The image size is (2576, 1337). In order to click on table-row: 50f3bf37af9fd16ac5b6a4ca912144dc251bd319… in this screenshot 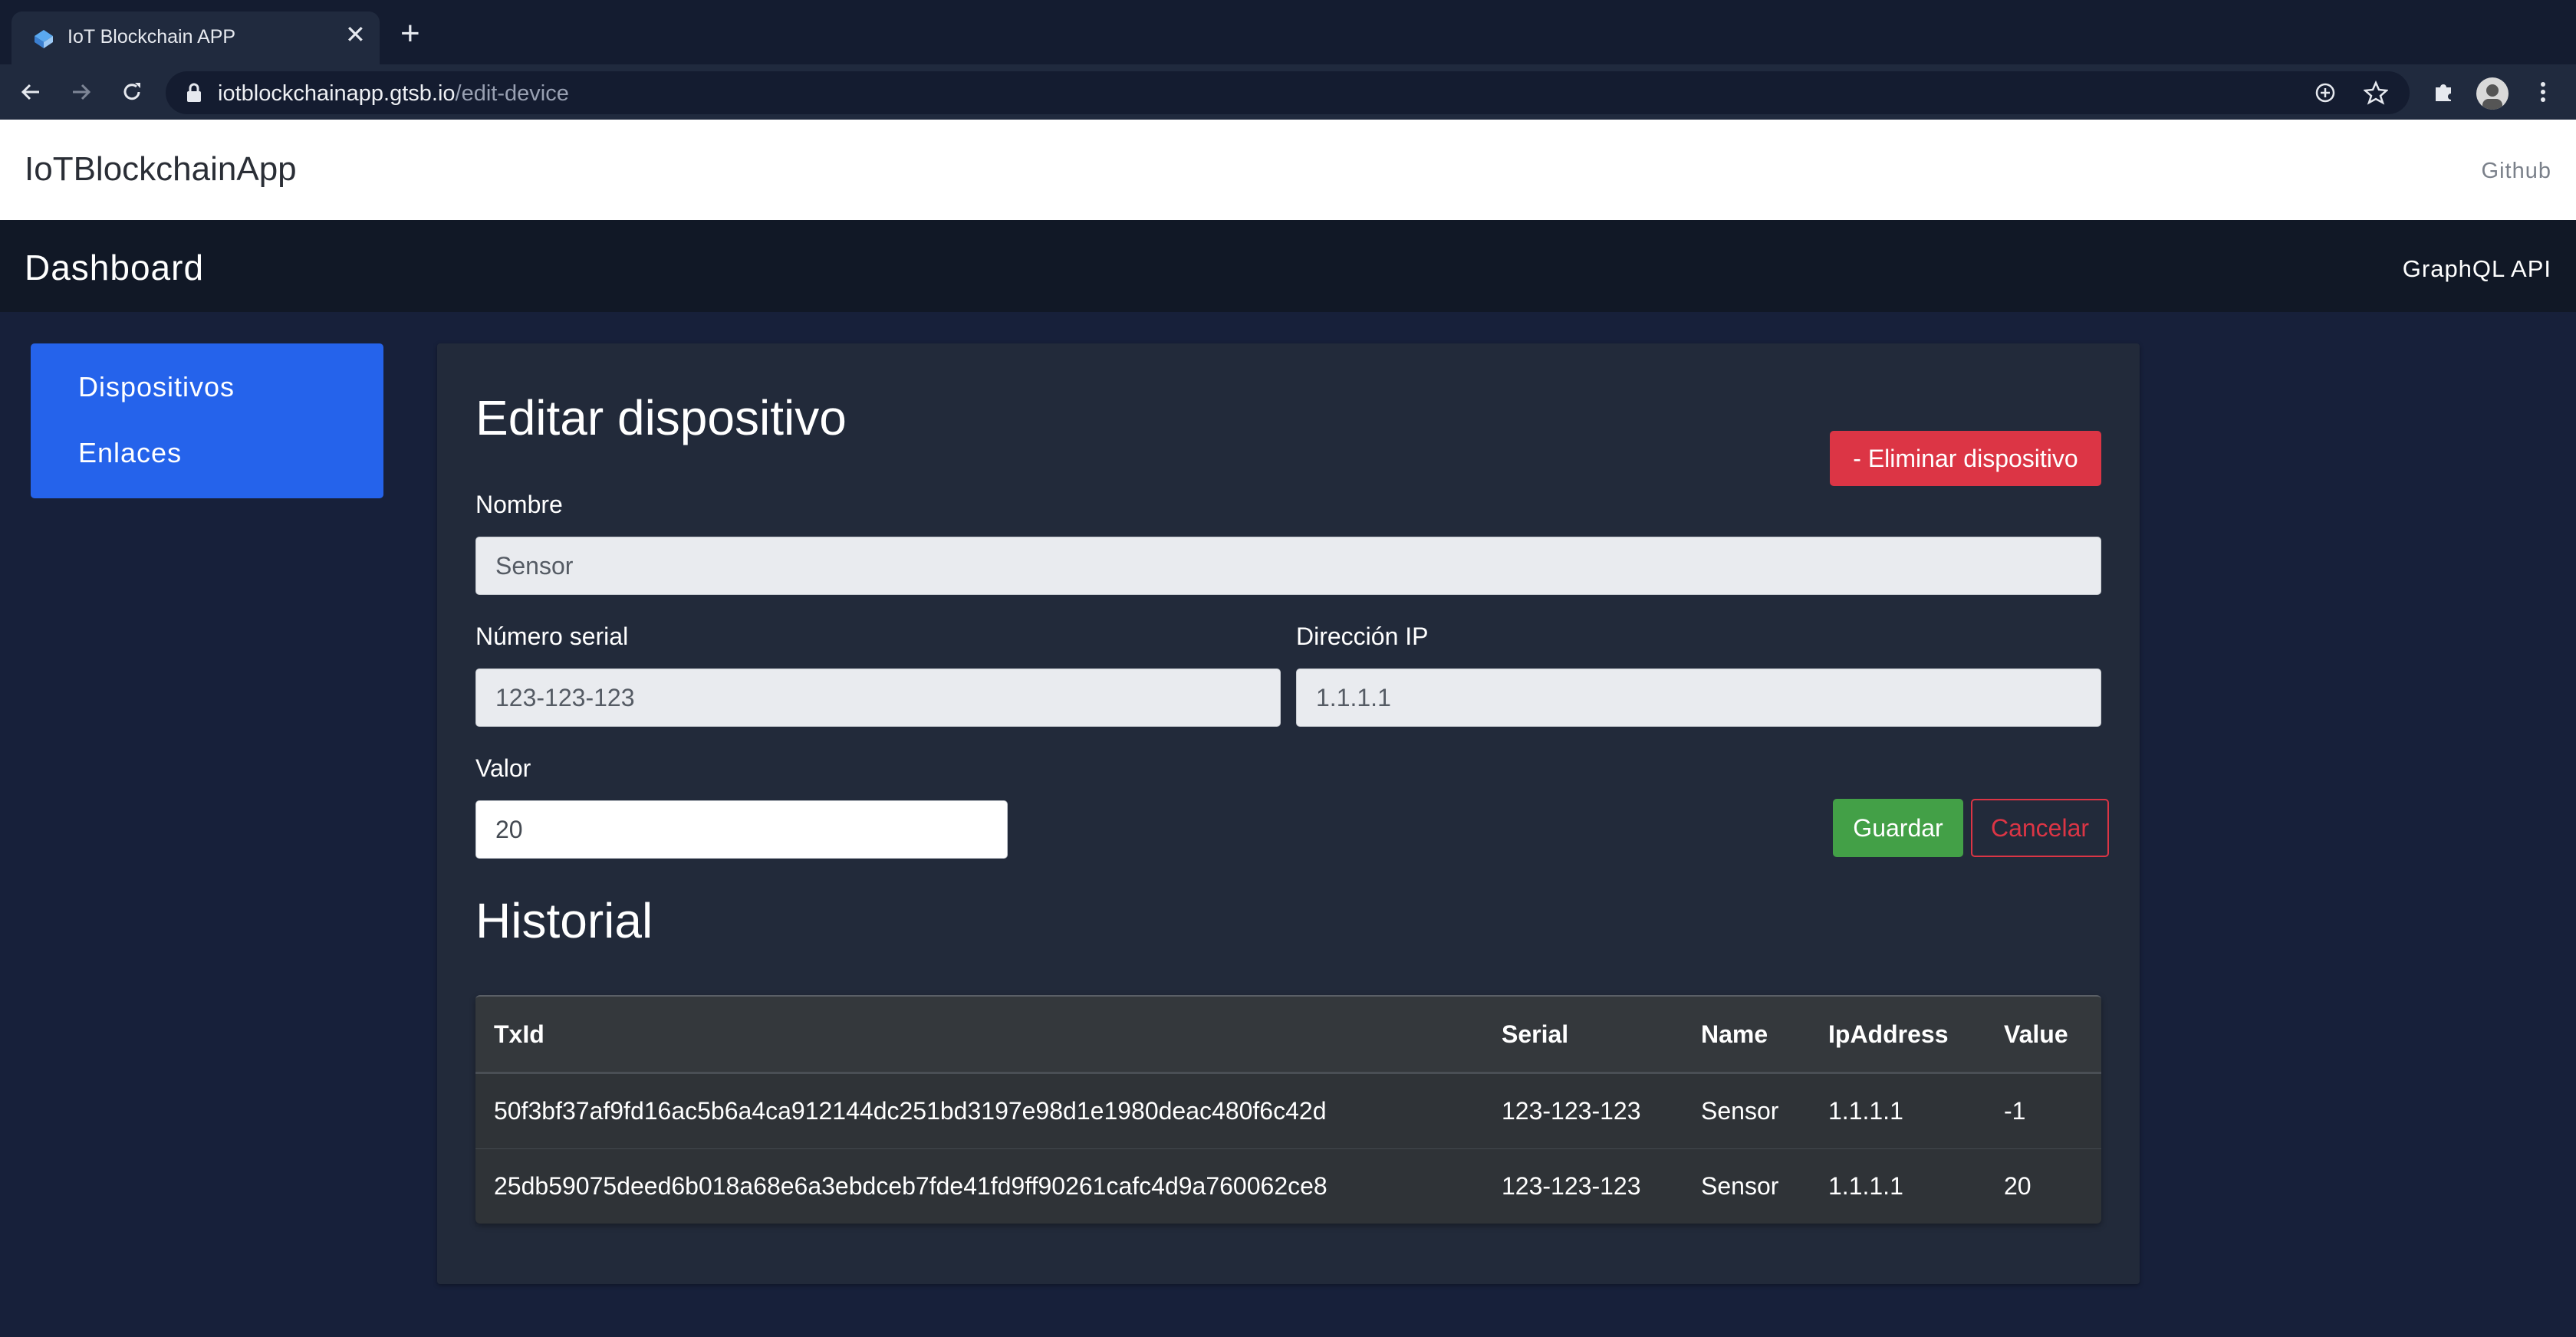, I will do `click(1288, 1111)`.